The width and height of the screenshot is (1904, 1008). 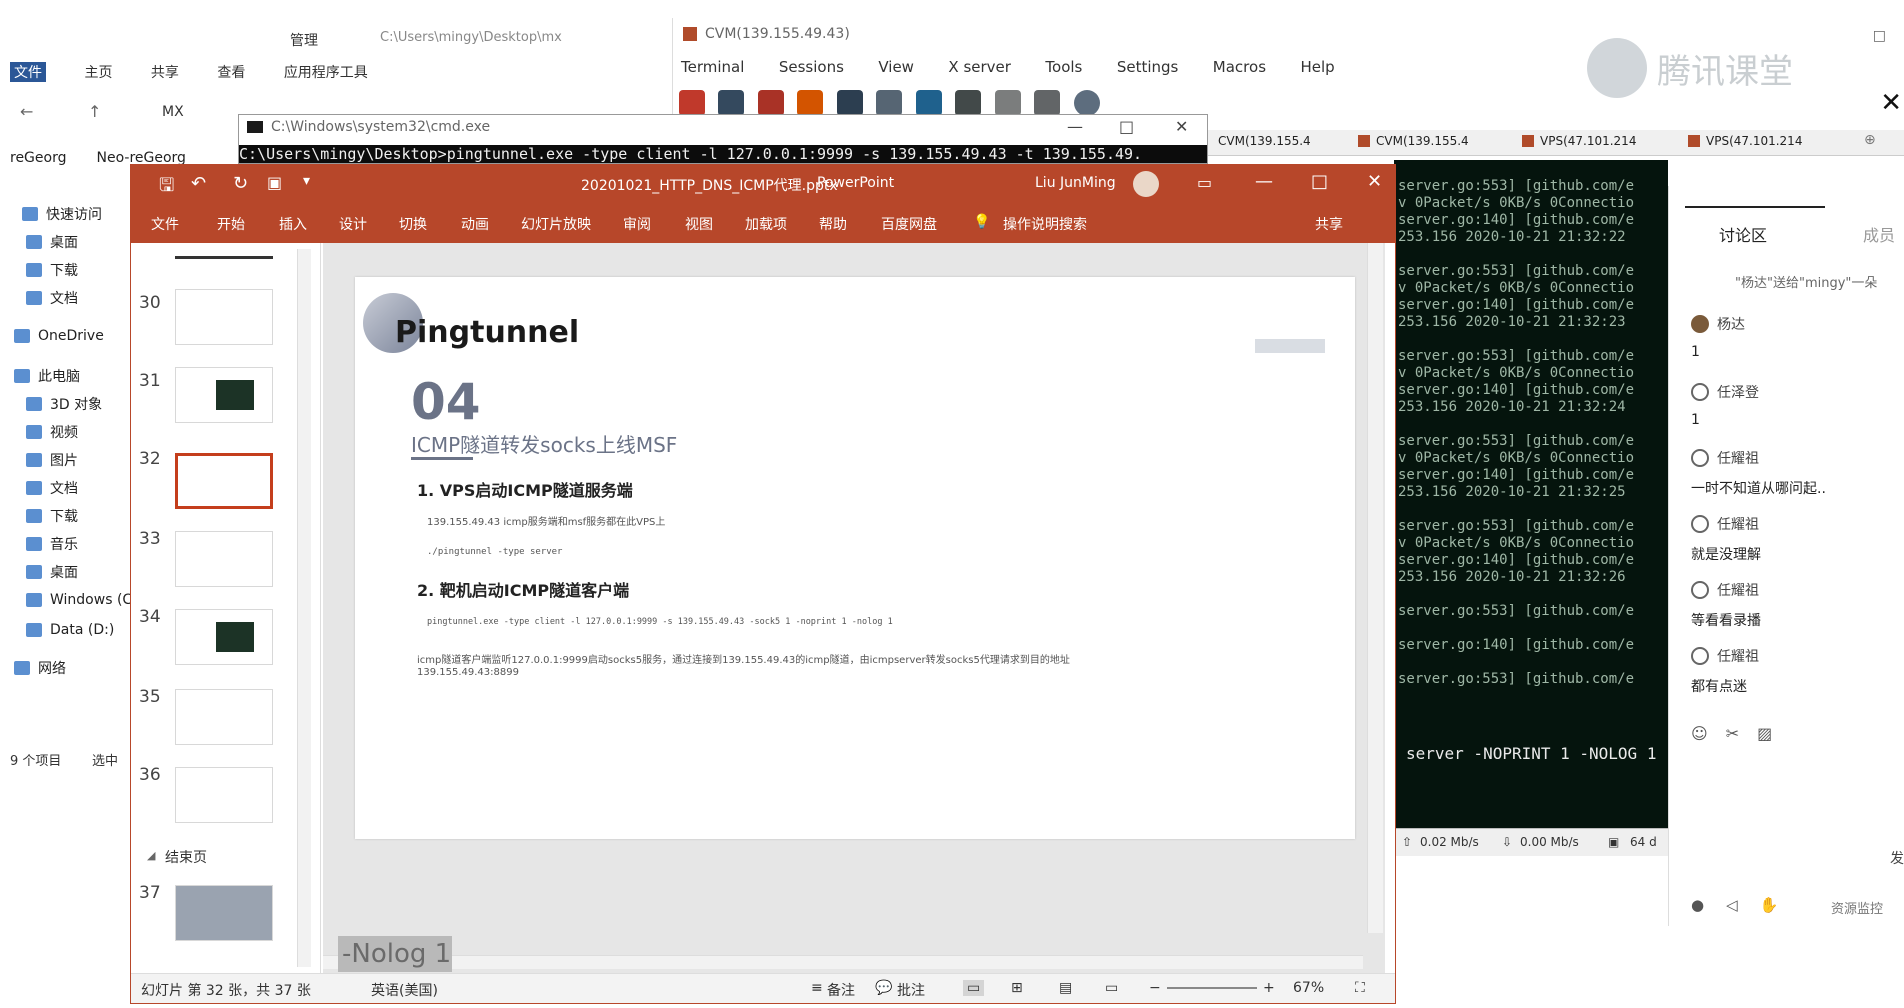 I want to click on nav-documents: 文档, so click(x=52, y=298).